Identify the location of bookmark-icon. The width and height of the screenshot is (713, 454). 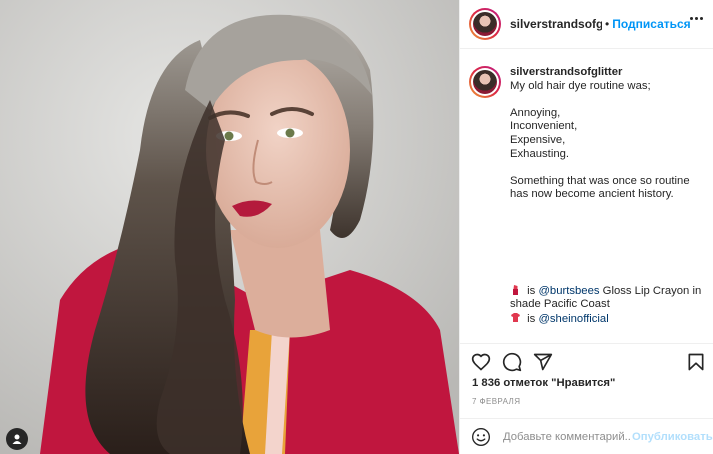
(696, 362).